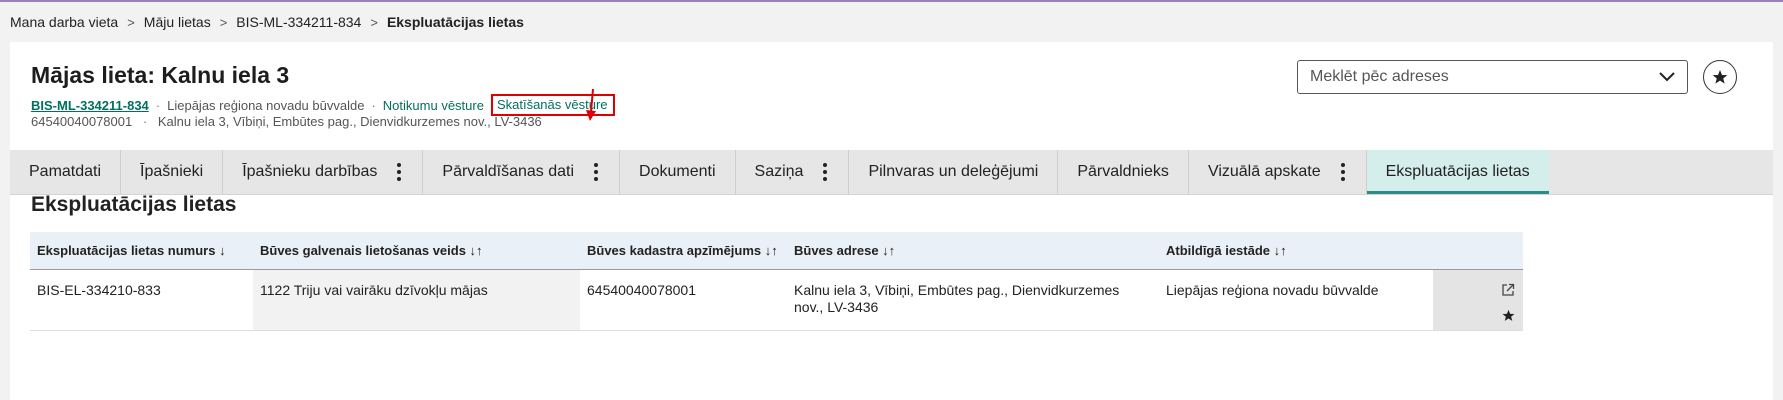  I want to click on tab-label: Vizuālā apskate, so click(1264, 171).